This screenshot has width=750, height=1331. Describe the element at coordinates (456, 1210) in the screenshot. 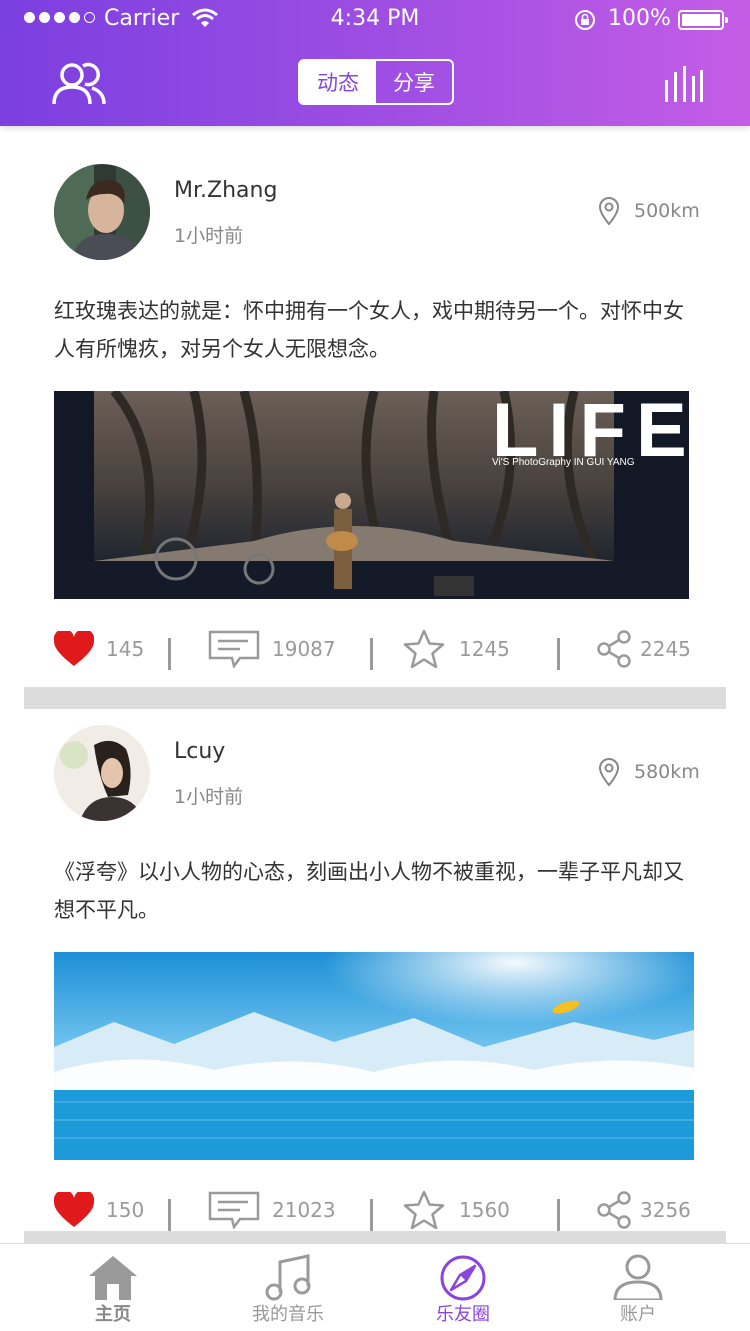

I see `favorite-button: 1560` at that location.